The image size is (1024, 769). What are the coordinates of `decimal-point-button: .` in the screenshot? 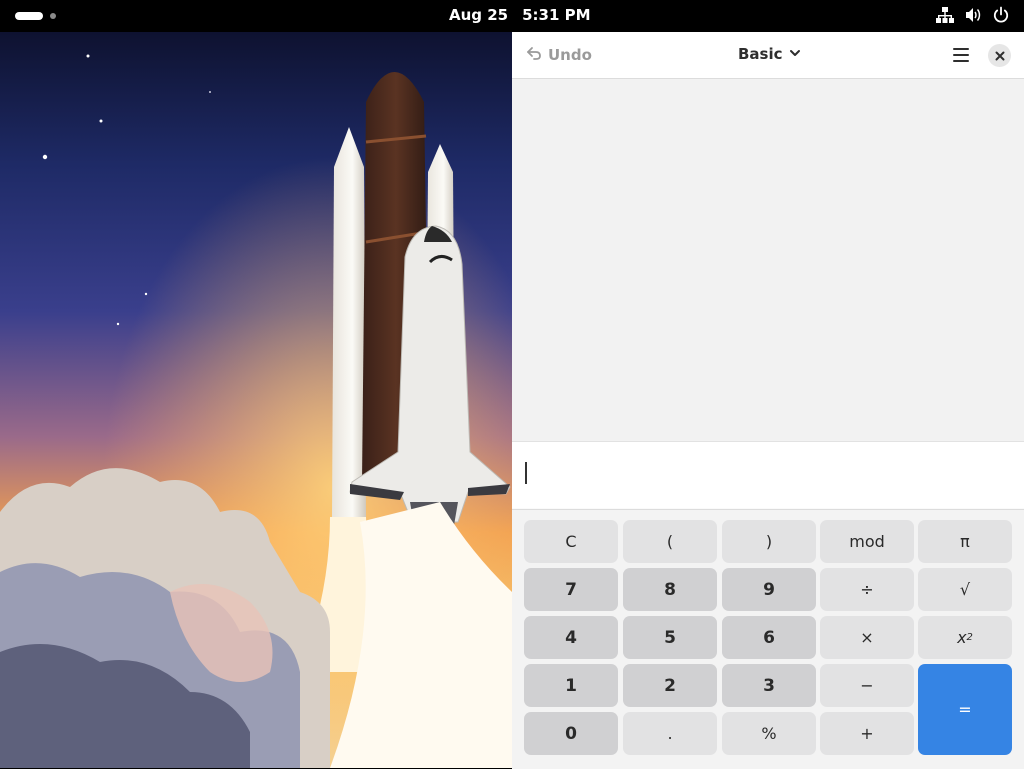 It's located at (670, 733).